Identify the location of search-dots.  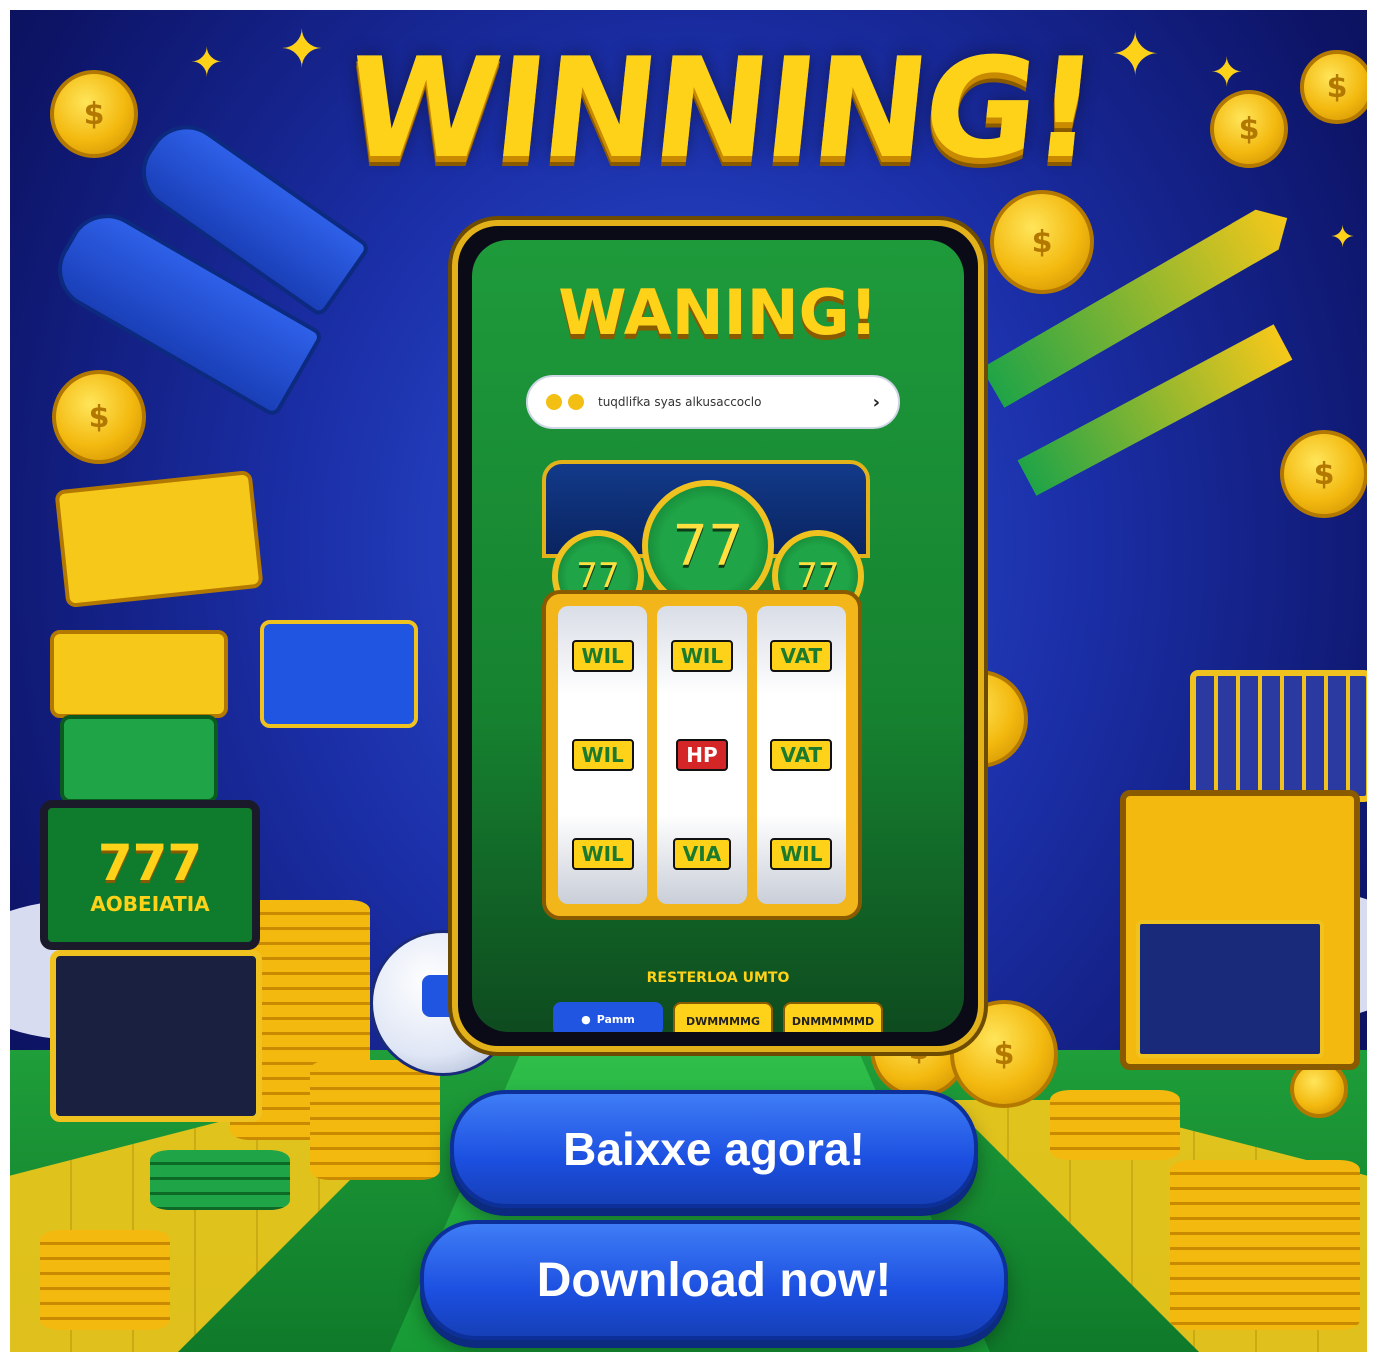
(565, 402).